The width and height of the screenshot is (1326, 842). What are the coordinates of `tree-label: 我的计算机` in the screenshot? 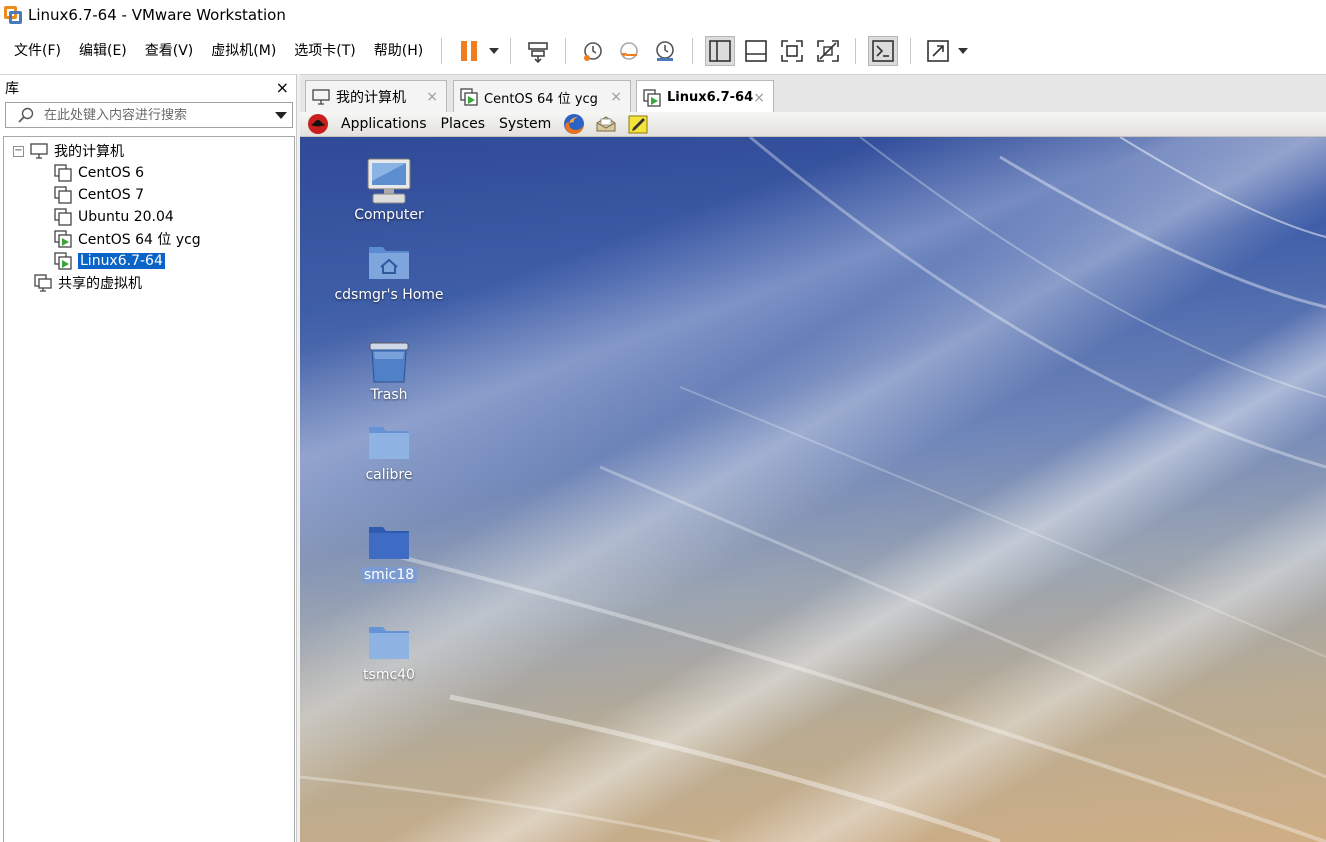 It's located at (89, 152).